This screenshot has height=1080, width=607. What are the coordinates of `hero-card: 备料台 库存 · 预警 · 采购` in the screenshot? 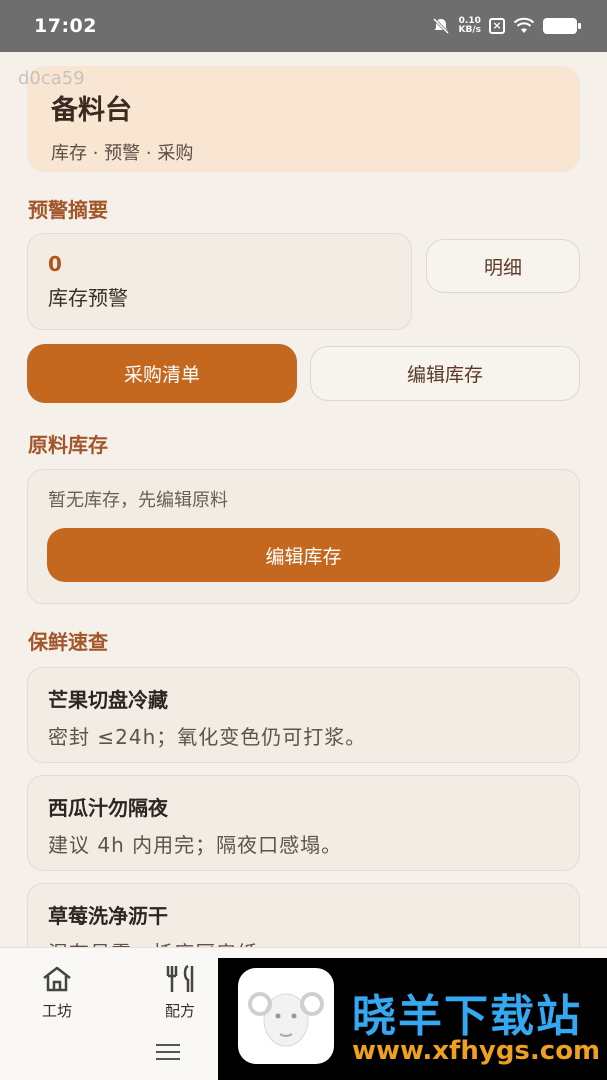 It's located at (303, 119).